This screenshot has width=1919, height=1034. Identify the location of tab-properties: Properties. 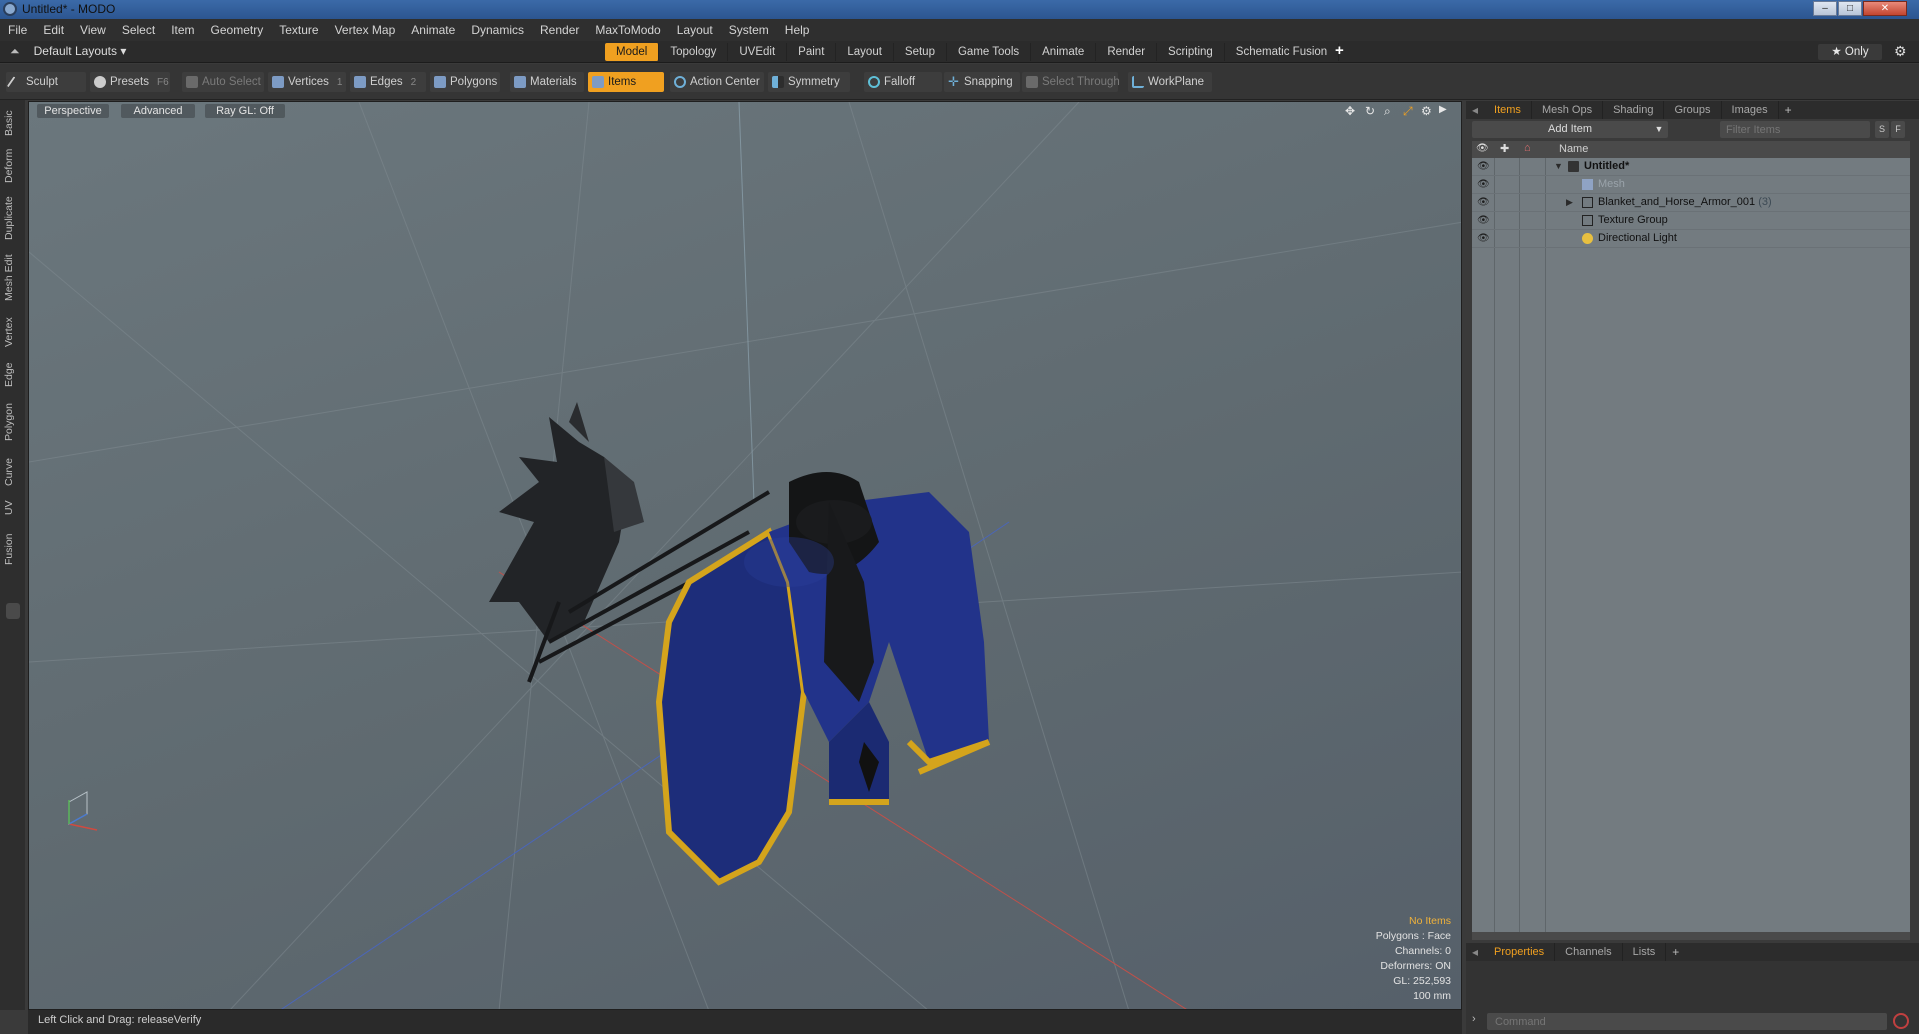
(1520, 952).